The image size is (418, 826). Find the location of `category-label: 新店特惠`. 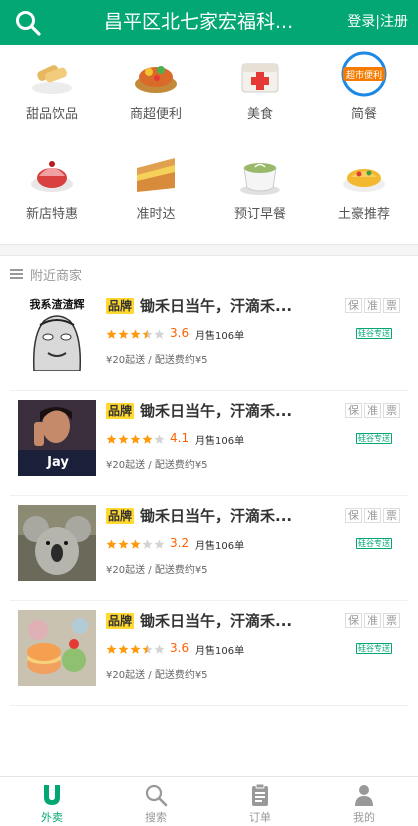

category-label: 新店特惠 is located at coordinates (51, 214).